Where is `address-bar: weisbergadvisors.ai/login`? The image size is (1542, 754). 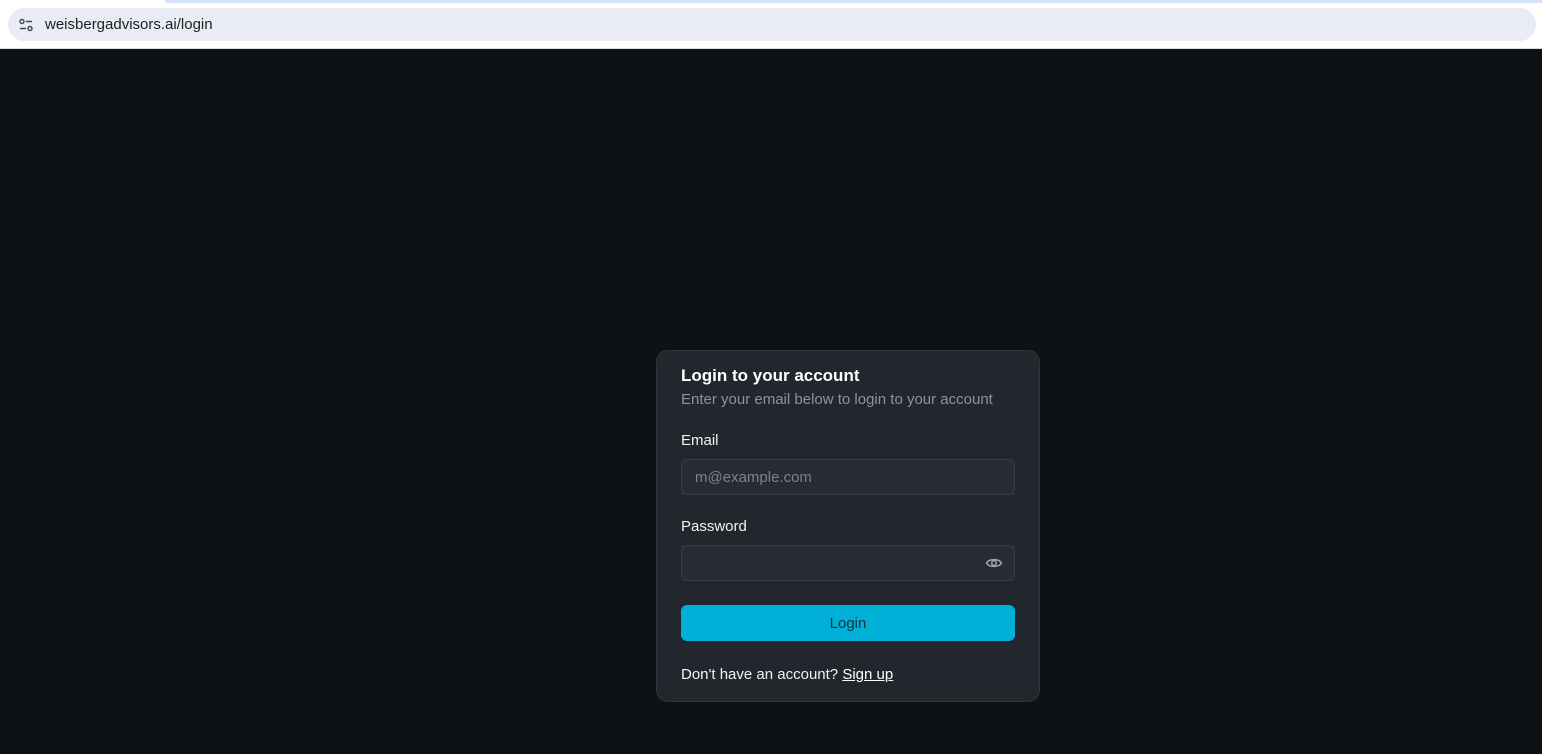 address-bar: weisbergadvisors.ai/login is located at coordinates (772, 24).